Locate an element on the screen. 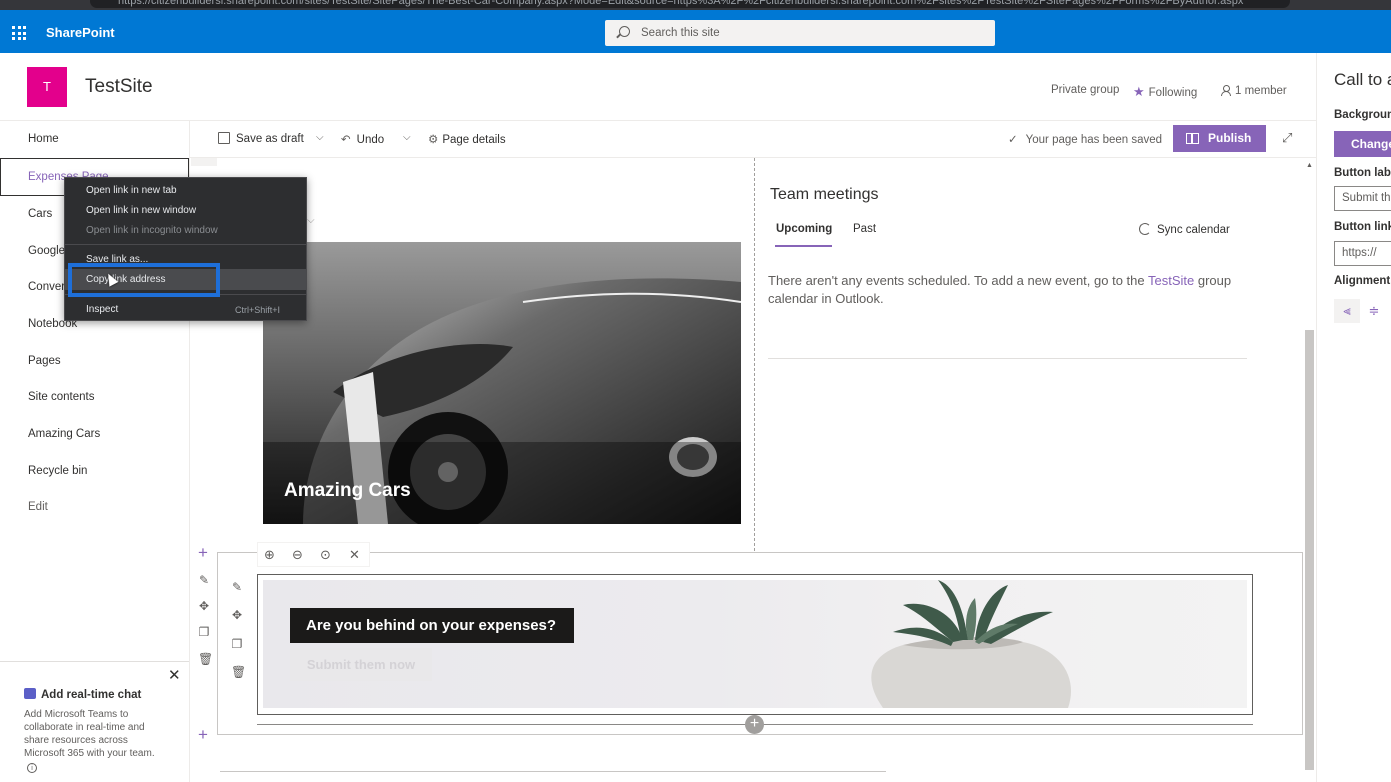 This screenshot has width=1391, height=782. site-title: TestSite is located at coordinates (119, 87).